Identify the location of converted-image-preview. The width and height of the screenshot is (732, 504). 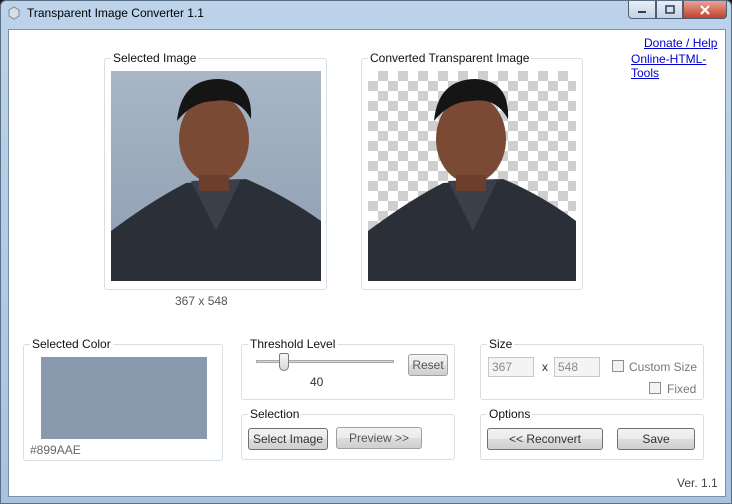
(472, 176).